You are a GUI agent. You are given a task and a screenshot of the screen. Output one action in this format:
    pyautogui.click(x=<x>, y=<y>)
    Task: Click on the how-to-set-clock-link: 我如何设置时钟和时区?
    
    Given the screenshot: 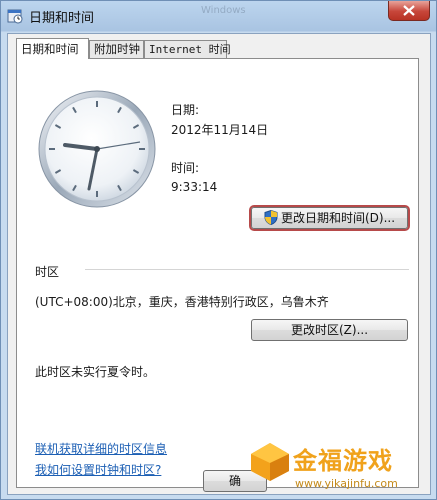 What is the action you would take?
    pyautogui.click(x=98, y=469)
    